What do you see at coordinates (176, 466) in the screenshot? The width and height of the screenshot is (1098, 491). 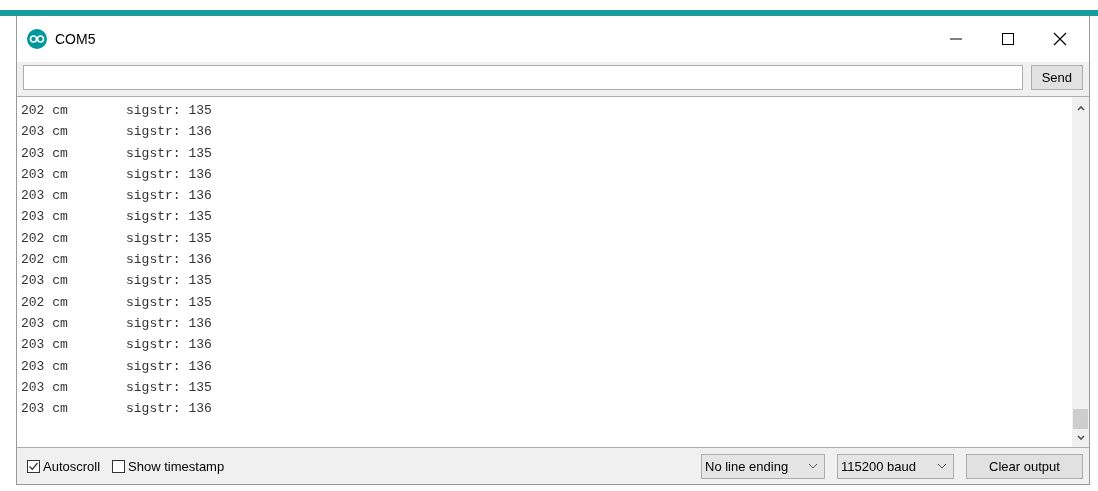 I see `checkbox-label: Show timestamp` at bounding box center [176, 466].